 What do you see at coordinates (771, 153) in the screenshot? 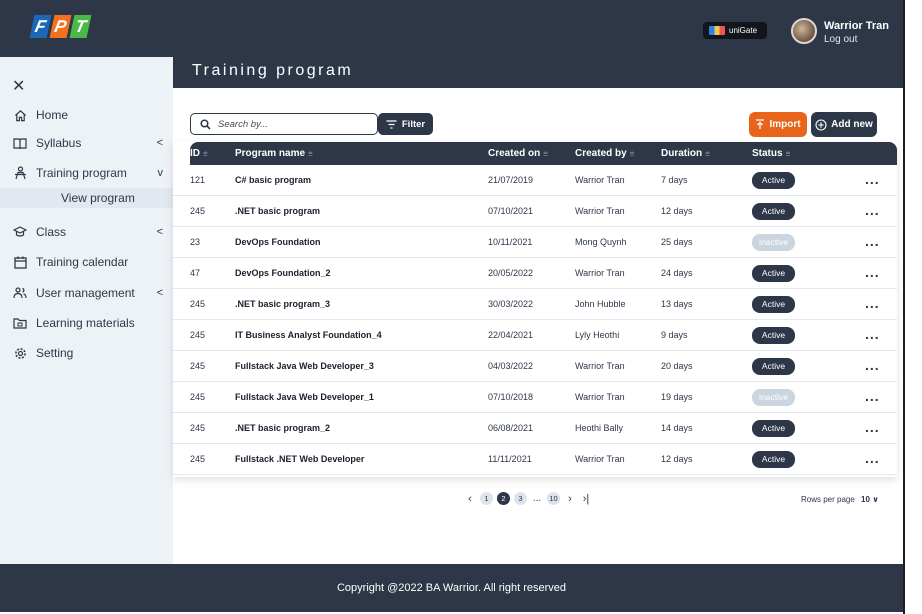
I see `column-header-status: Status ⩧` at bounding box center [771, 153].